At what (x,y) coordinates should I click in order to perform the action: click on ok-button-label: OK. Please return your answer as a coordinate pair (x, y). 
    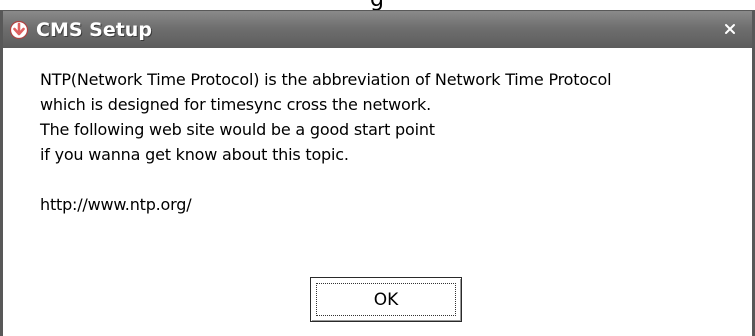
    Looking at the image, I should click on (386, 299).